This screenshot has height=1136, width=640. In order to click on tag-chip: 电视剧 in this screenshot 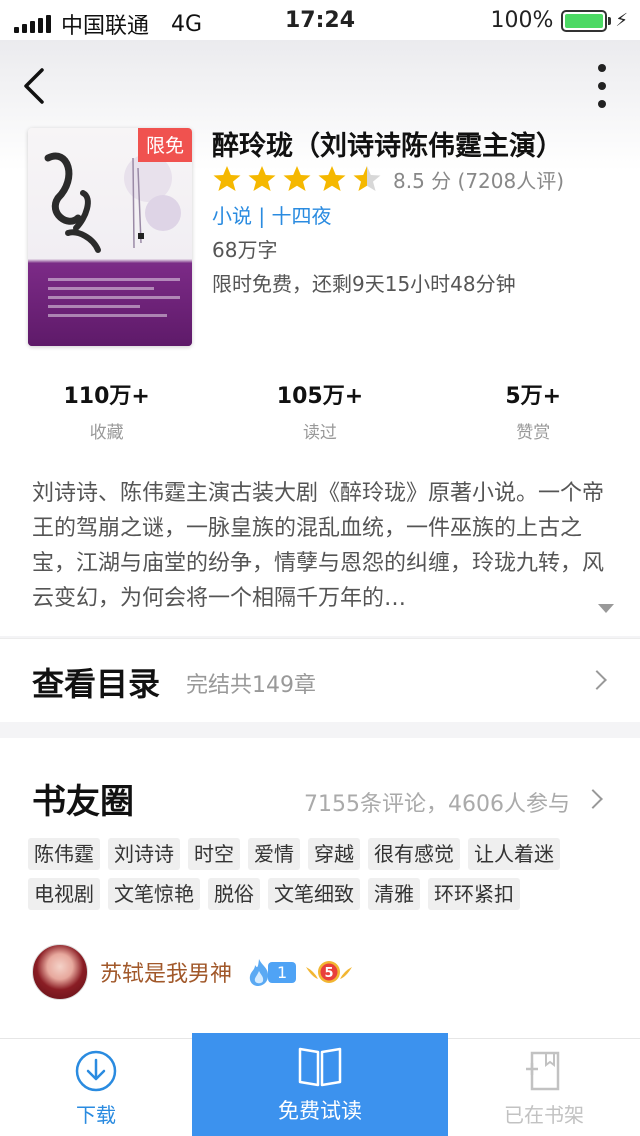, I will do `click(64, 894)`.